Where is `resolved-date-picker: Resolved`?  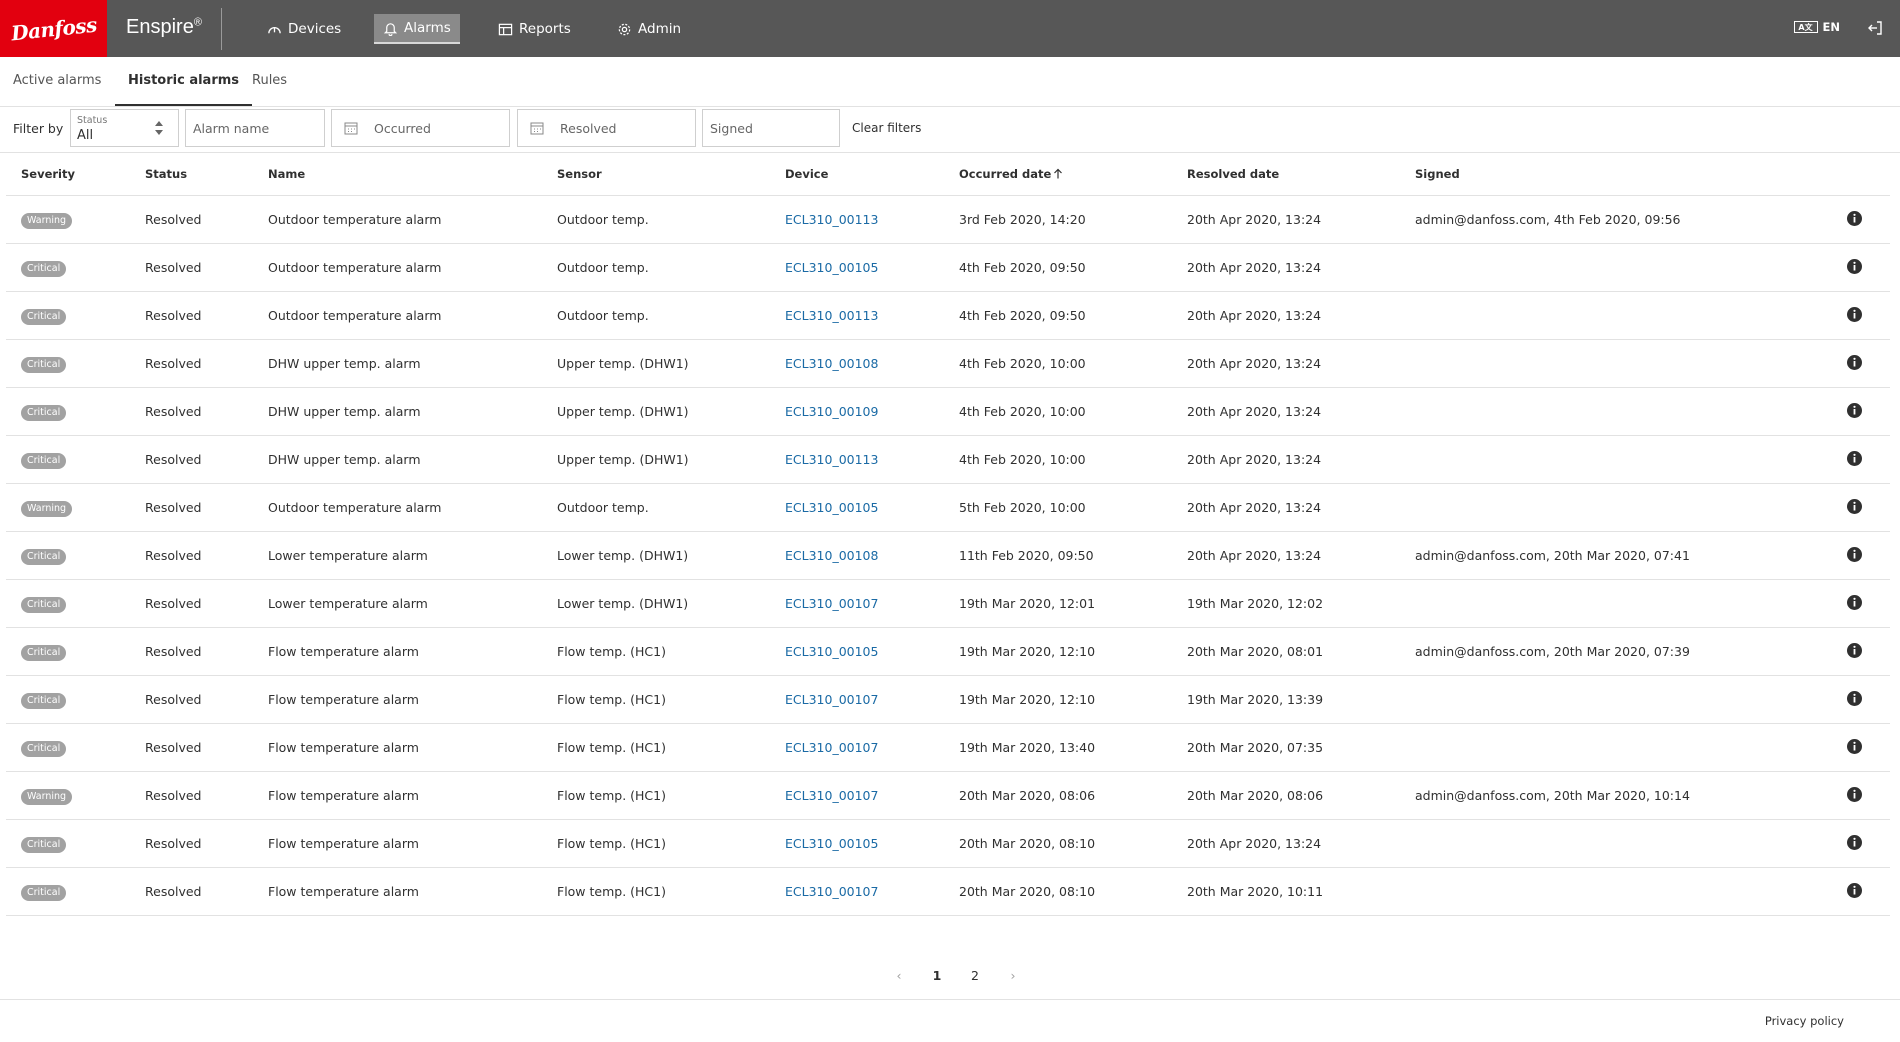 resolved-date-picker: Resolved is located at coordinates (606, 128).